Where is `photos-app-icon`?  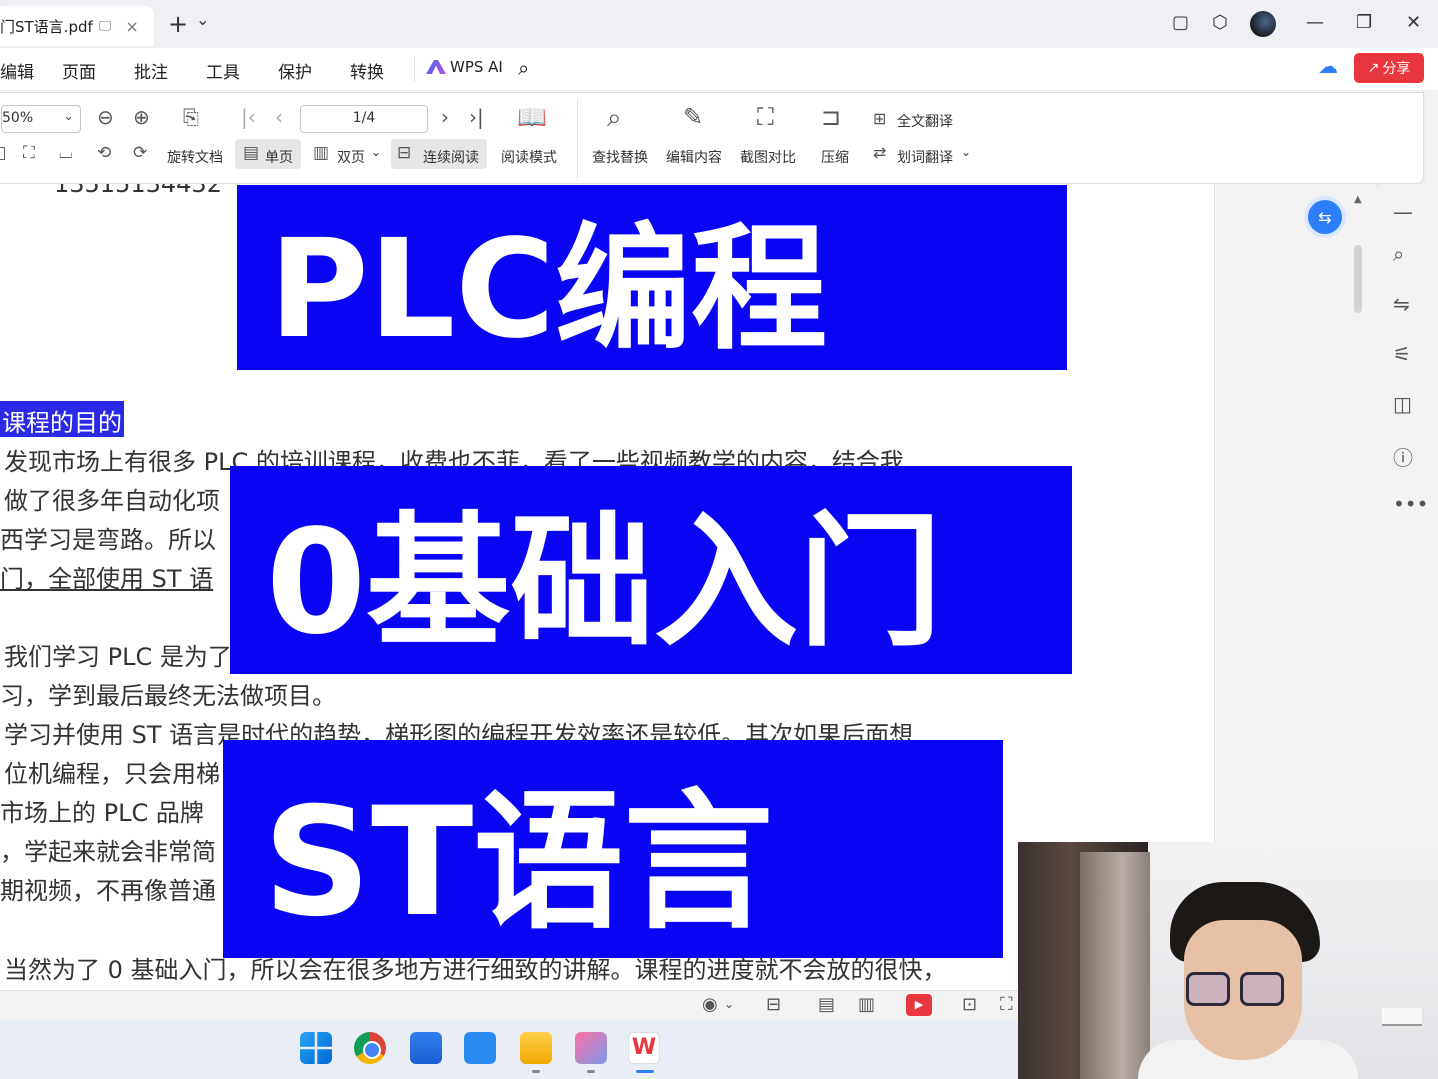 photos-app-icon is located at coordinates (426, 1048).